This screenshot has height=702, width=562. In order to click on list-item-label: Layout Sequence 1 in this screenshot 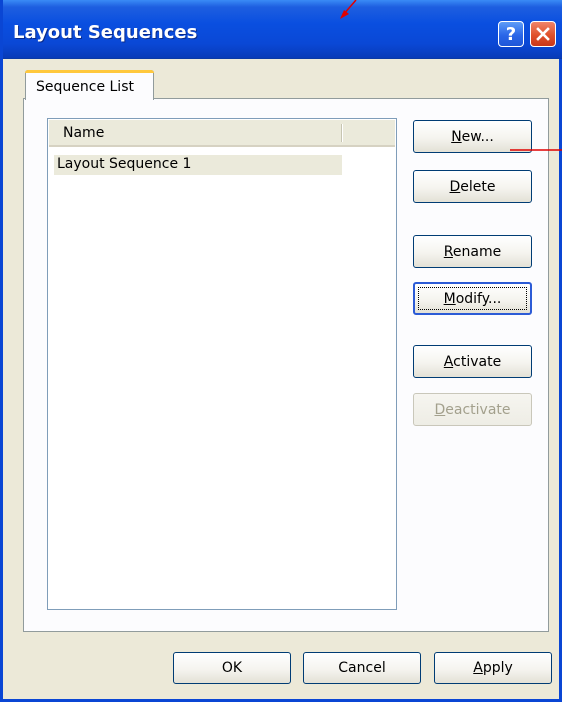, I will do `click(124, 164)`.